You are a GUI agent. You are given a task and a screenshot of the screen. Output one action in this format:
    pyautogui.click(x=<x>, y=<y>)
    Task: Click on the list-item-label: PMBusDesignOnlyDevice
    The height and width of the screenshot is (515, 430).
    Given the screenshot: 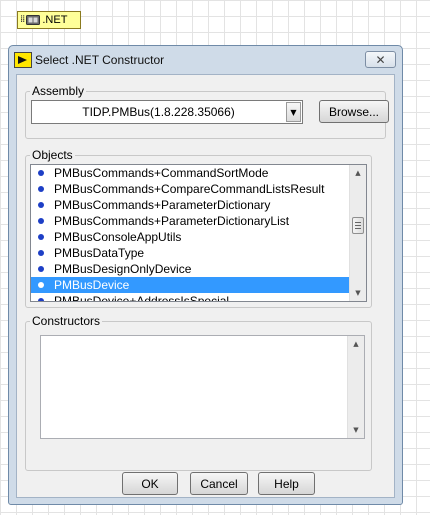 What is the action you would take?
    pyautogui.click(x=123, y=269)
    